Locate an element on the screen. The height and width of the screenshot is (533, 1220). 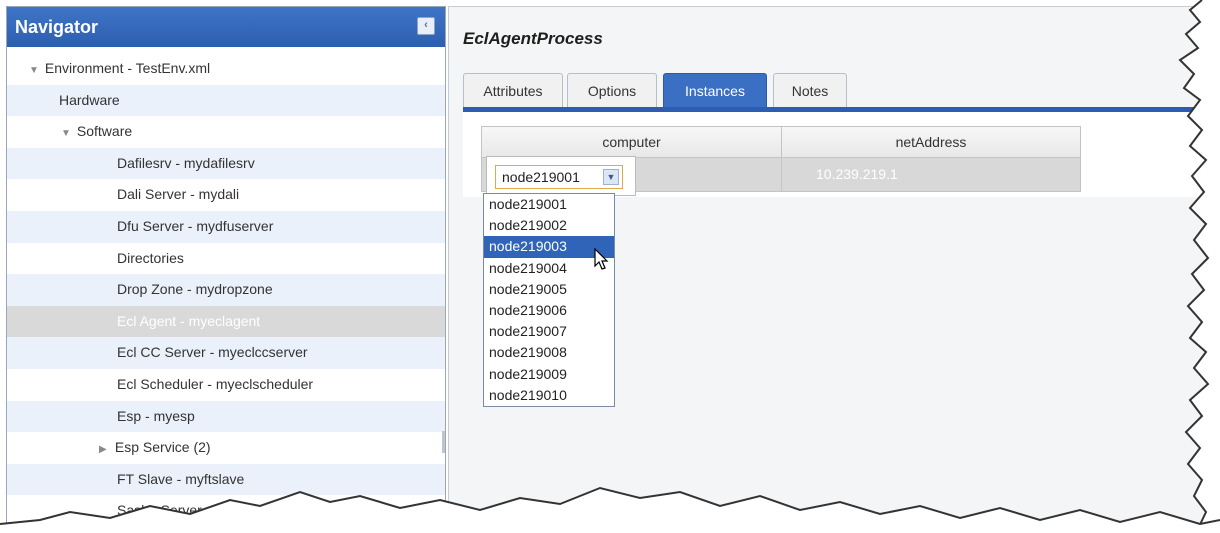
tree-item-ft-slave: FT Slave - myftslave is located at coordinates (226, 479).